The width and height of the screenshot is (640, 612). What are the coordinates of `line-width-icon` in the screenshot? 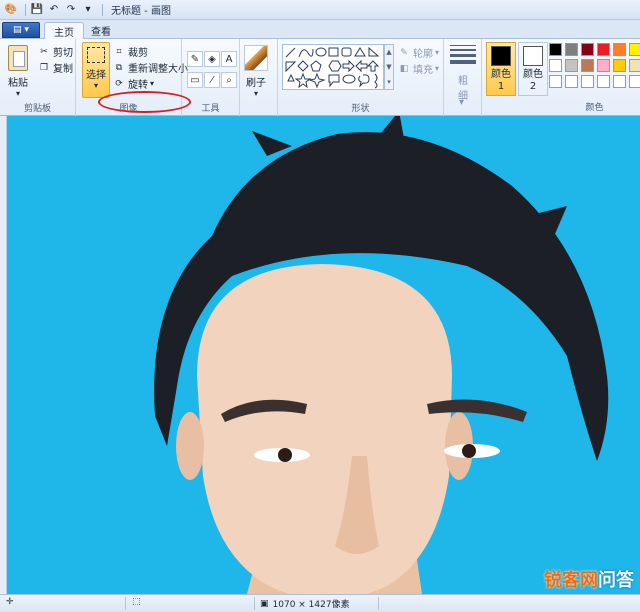 It's located at (463, 56).